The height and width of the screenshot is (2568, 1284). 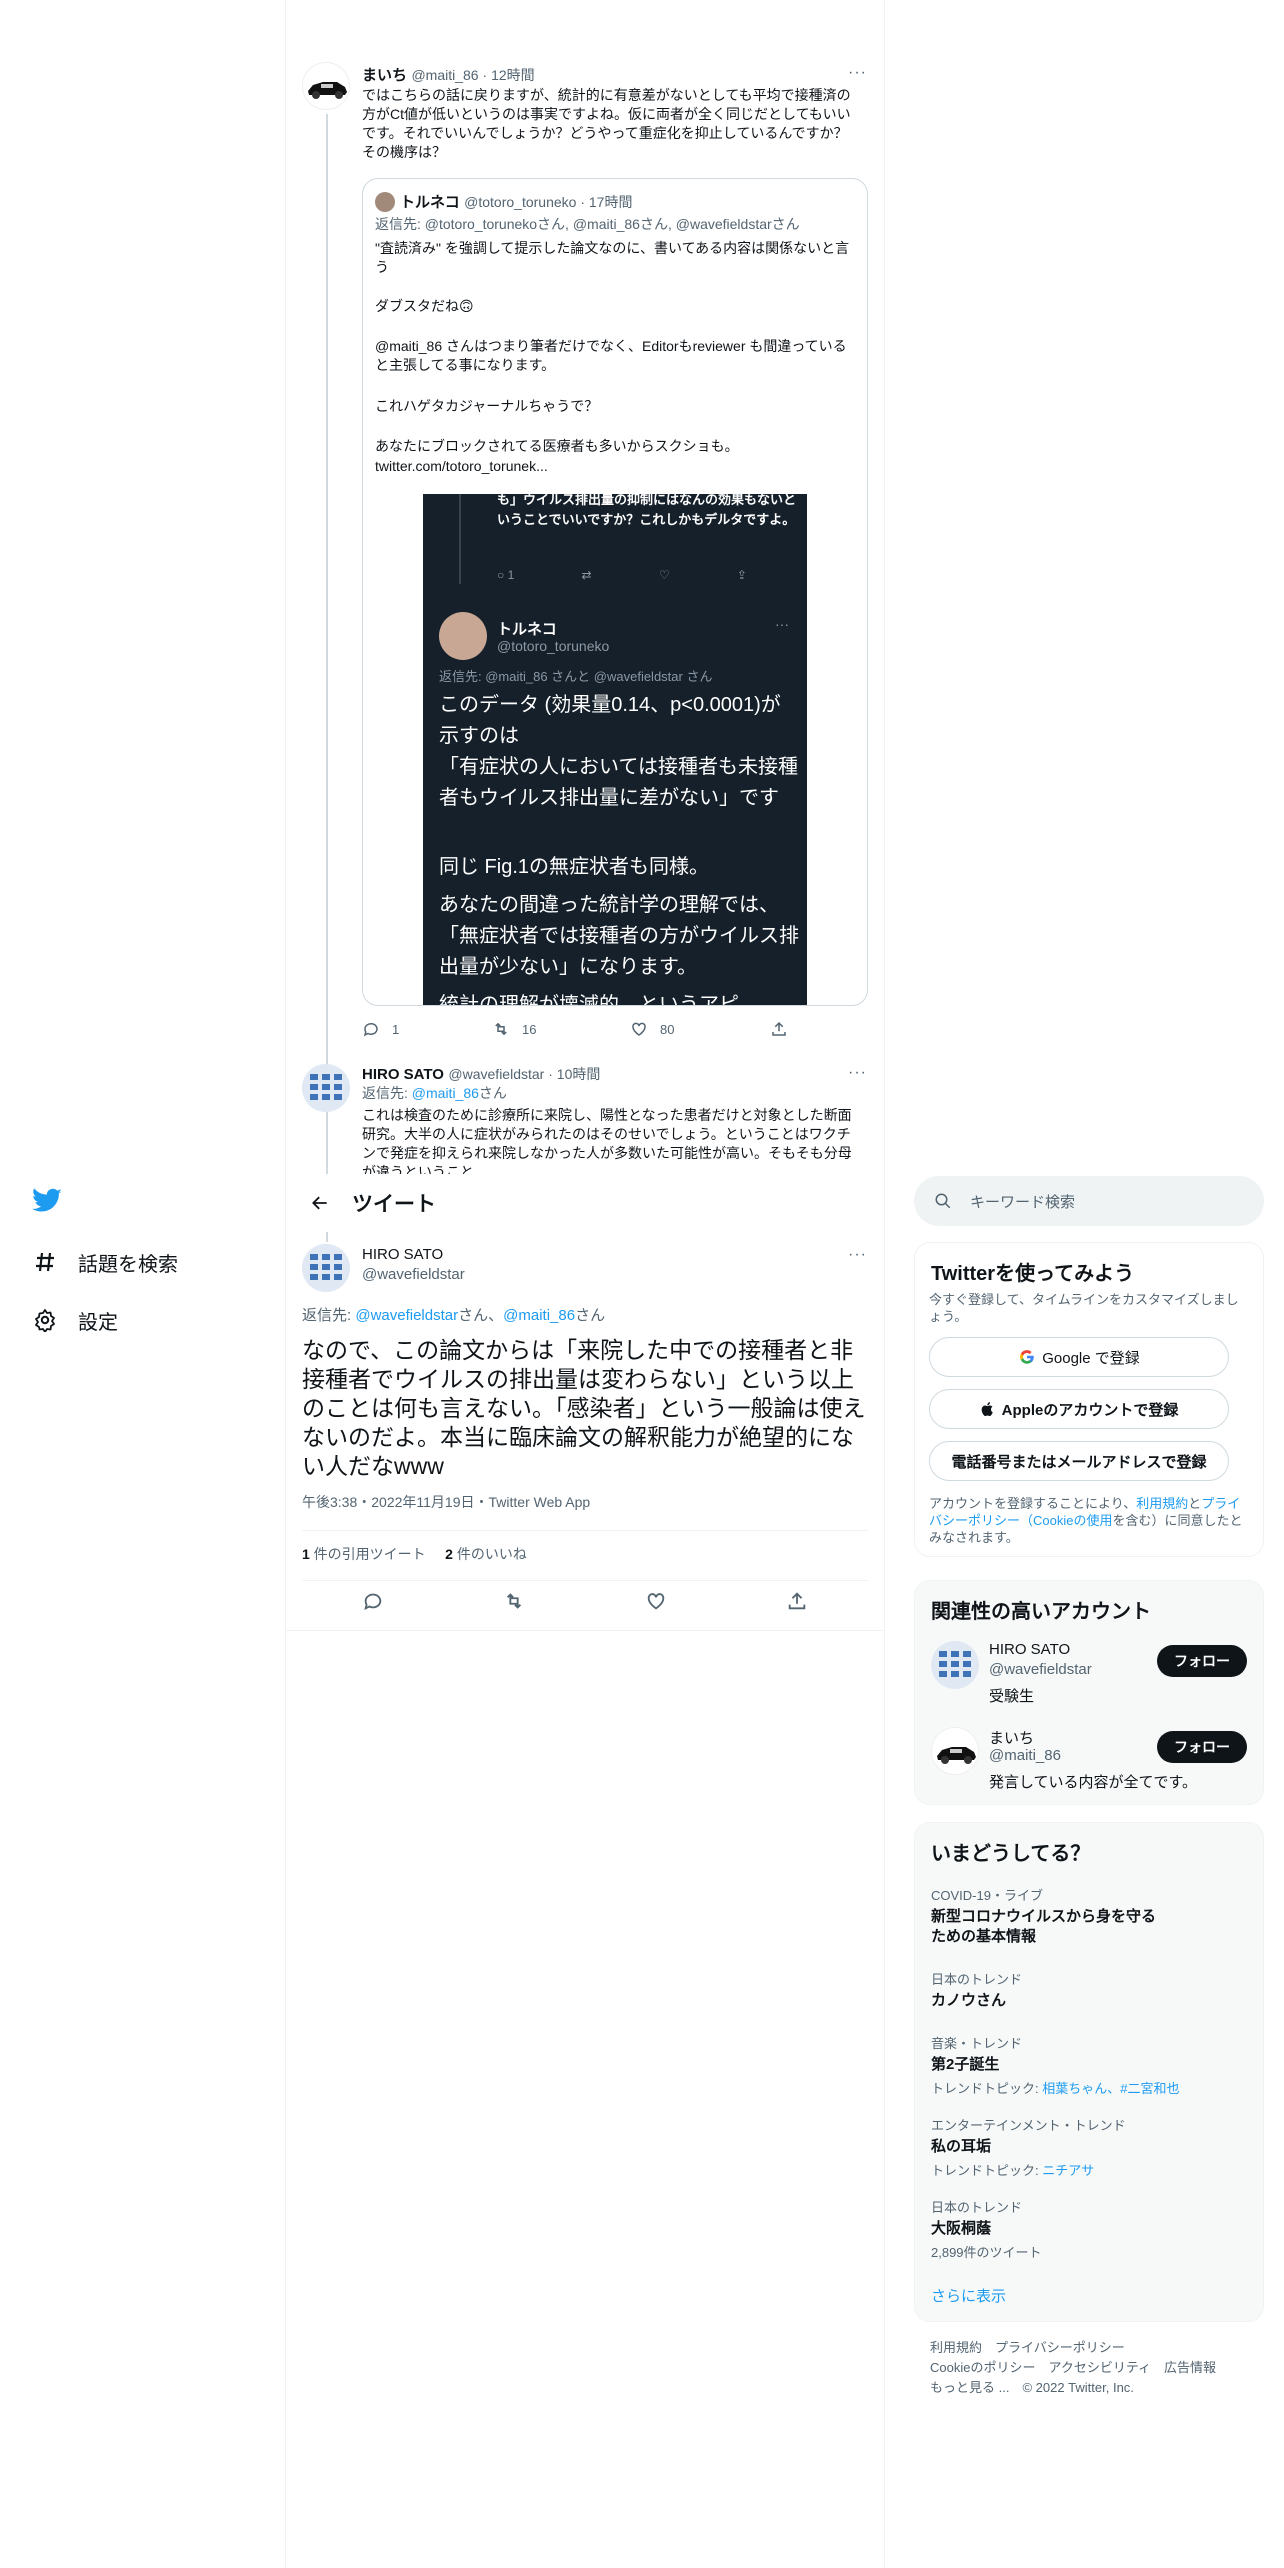 What do you see at coordinates (1033, 1274) in the screenshot?
I see `signup-title: Twitterを使ってみよう` at bounding box center [1033, 1274].